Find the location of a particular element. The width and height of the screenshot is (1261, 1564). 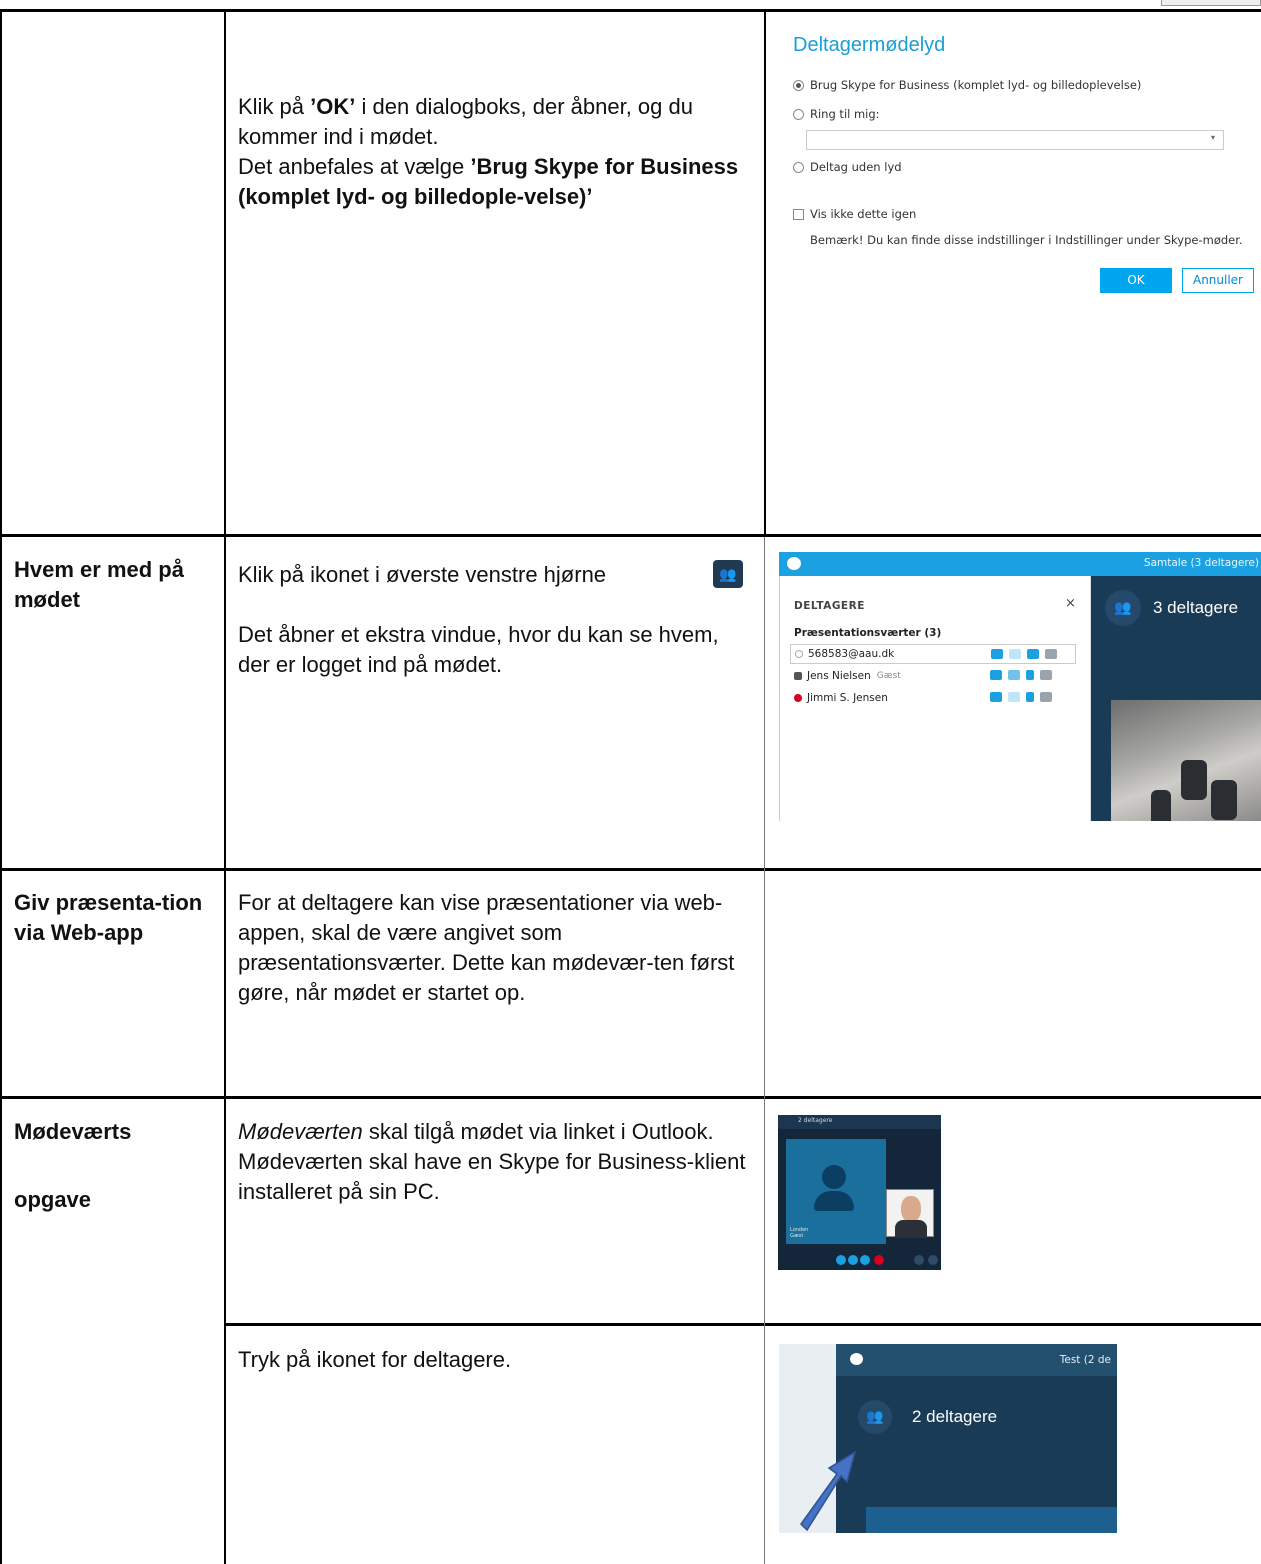

conversation-titlebar: Samtale (3 deltagere) is located at coordinates (1020, 564).